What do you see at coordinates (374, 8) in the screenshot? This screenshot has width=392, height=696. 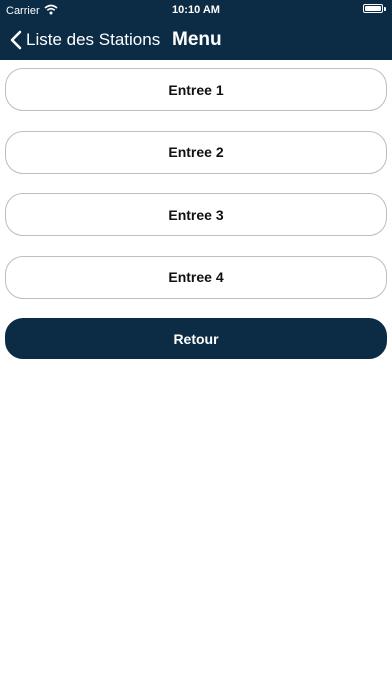 I see `battery-icon` at bounding box center [374, 8].